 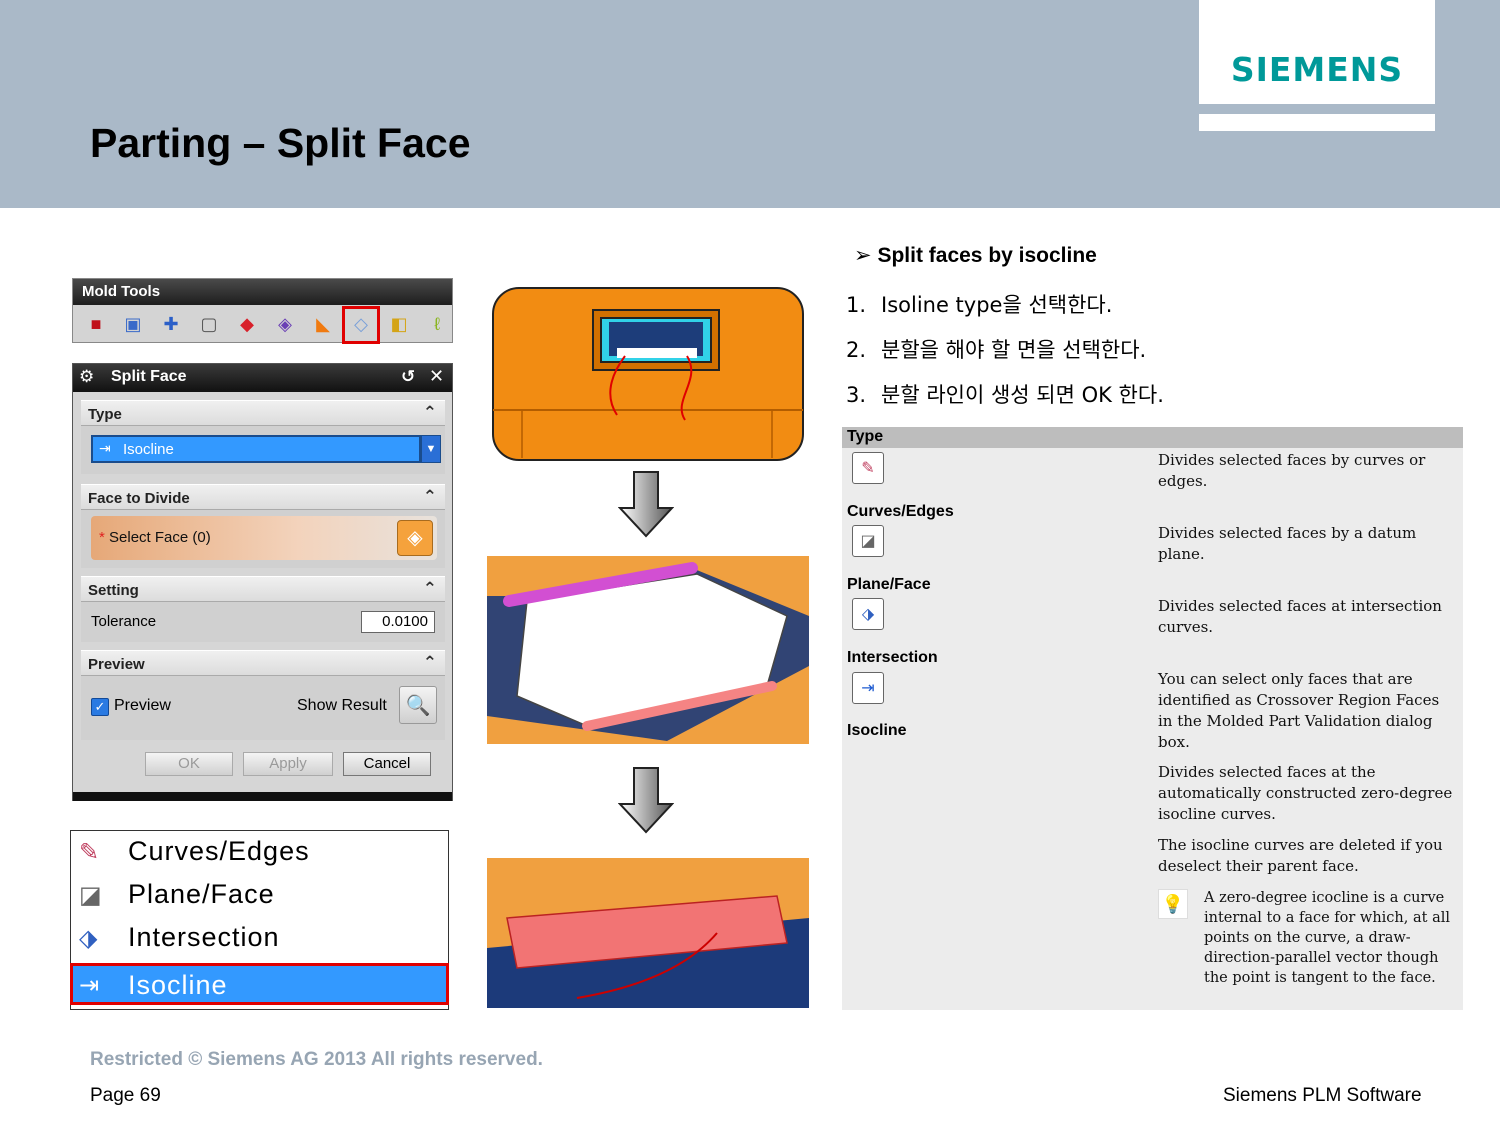 I want to click on reference-label: Curves/Edges, so click(x=900, y=511).